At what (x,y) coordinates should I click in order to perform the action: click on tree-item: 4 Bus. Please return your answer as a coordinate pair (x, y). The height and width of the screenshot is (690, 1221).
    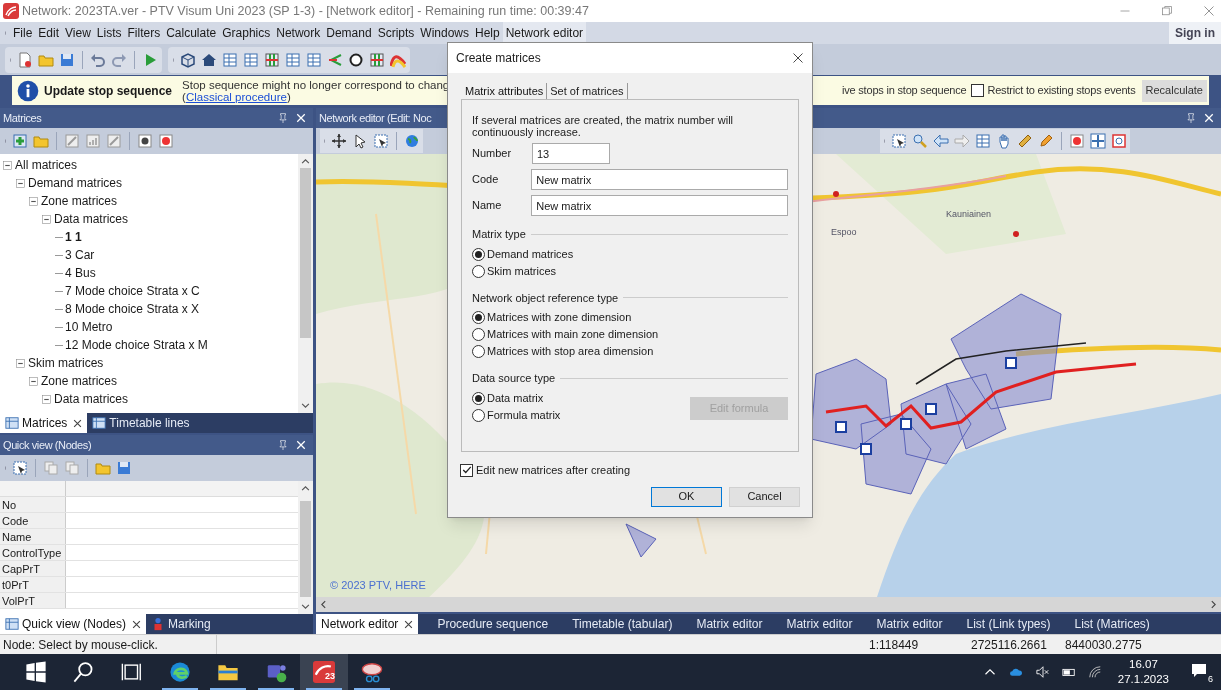
    Looking at the image, I should click on (80, 273).